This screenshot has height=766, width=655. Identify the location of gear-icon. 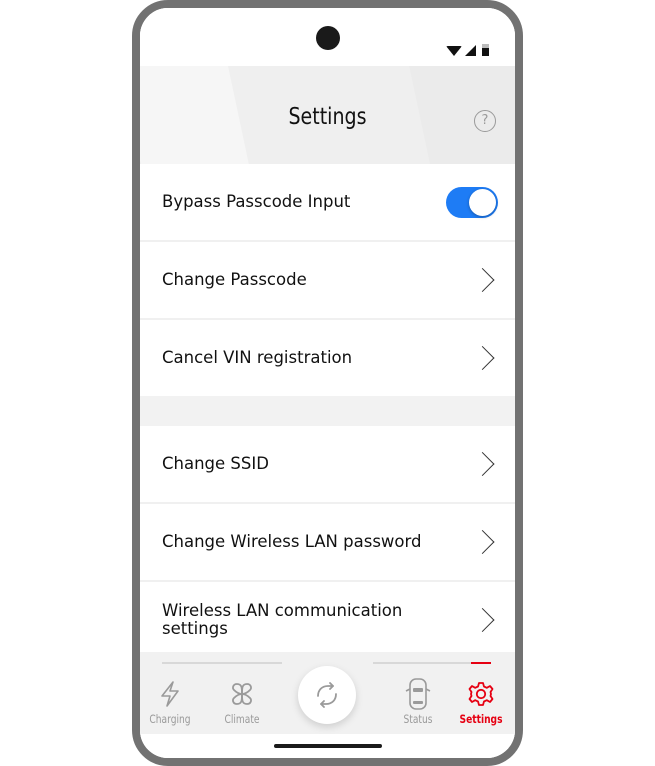
(481, 694).